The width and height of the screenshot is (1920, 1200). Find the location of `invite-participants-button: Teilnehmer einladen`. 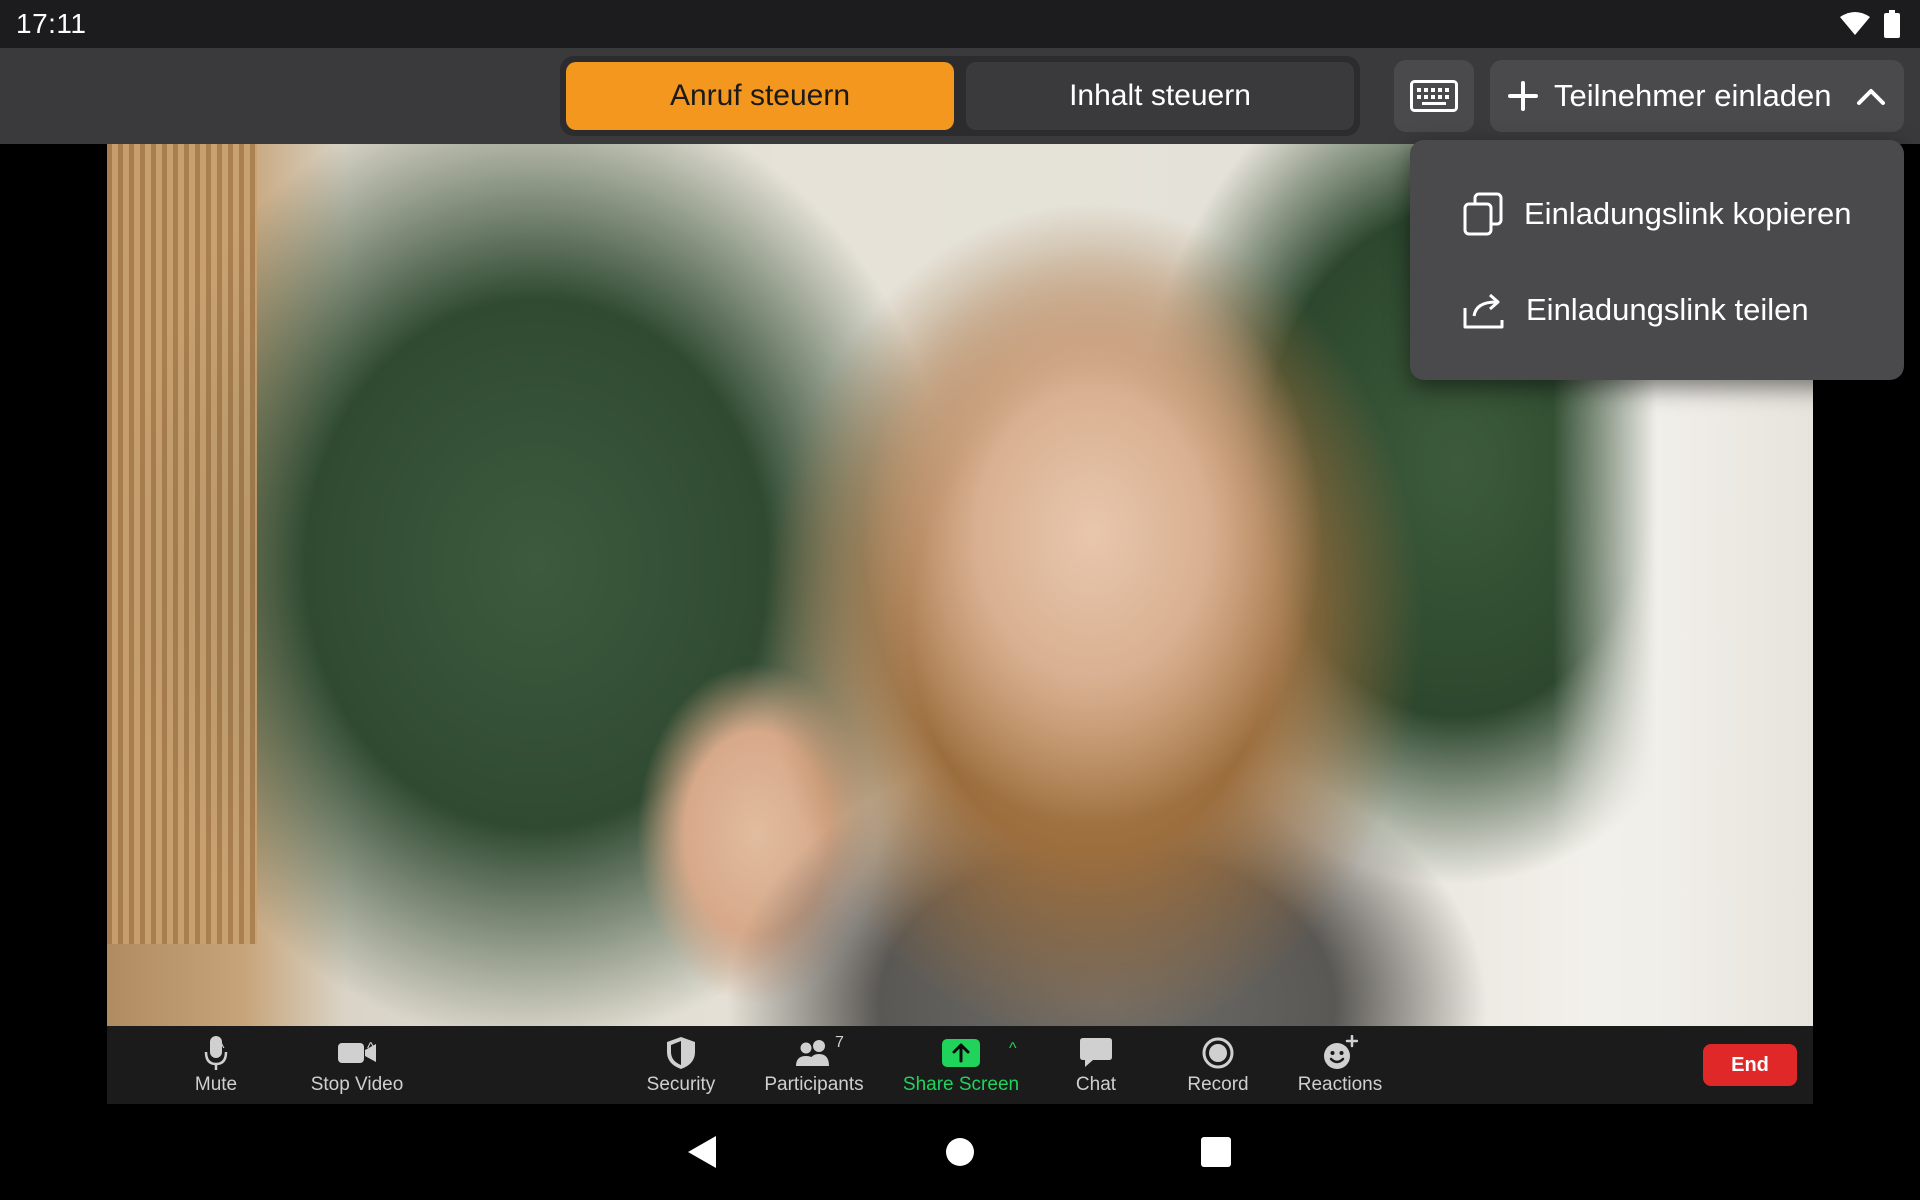

invite-participants-button: Teilnehmer einladen is located at coordinates (1697, 96).